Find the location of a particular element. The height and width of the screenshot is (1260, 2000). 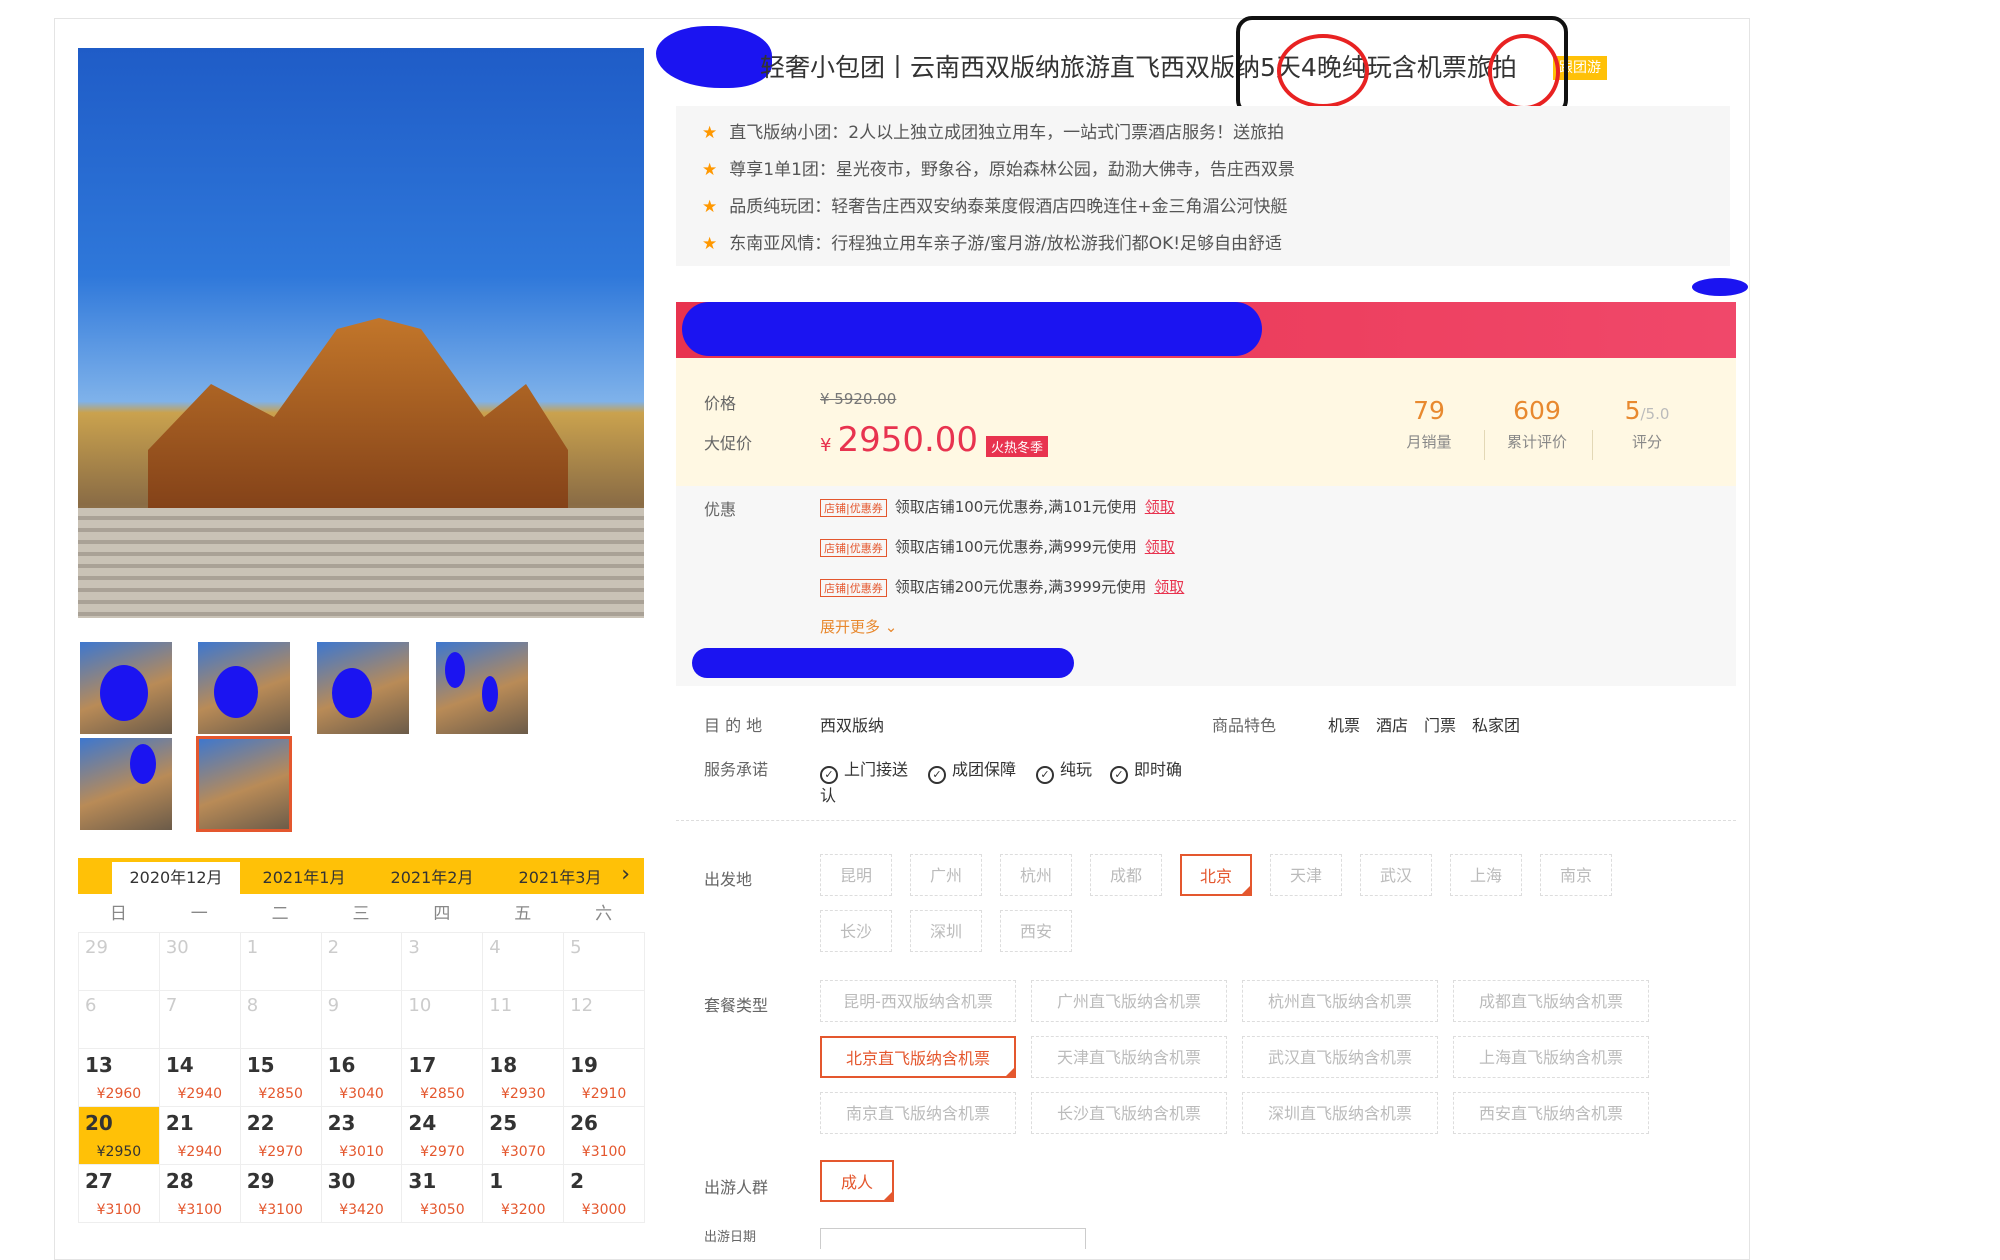

feature-text: 直飞版纳小团：2人以上独立成团独立用车，一站式门票酒店服务！送旅拍 is located at coordinates (1007, 133).